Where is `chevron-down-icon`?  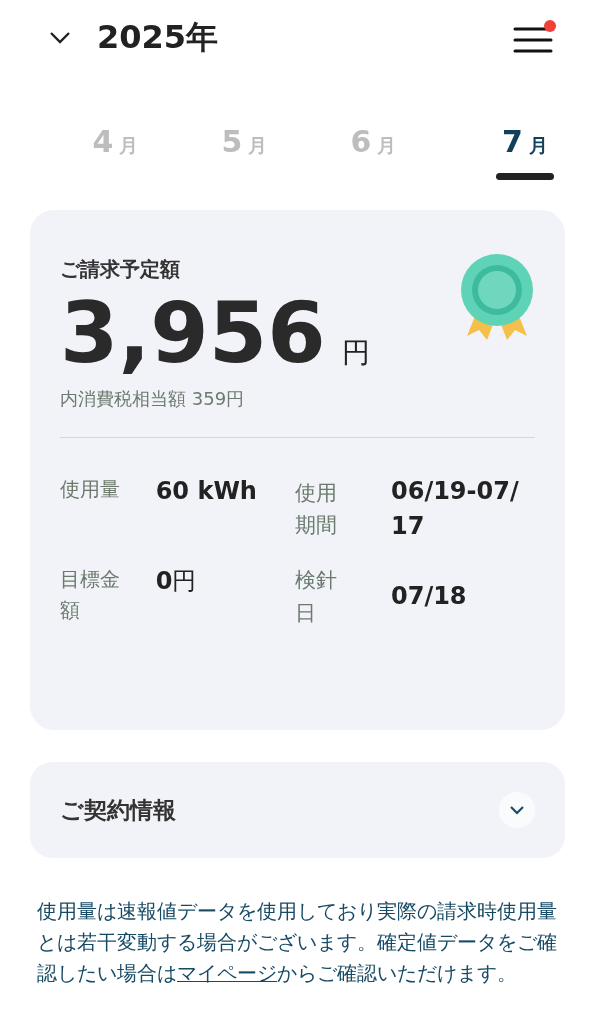
chevron-down-icon is located at coordinates (60, 38).